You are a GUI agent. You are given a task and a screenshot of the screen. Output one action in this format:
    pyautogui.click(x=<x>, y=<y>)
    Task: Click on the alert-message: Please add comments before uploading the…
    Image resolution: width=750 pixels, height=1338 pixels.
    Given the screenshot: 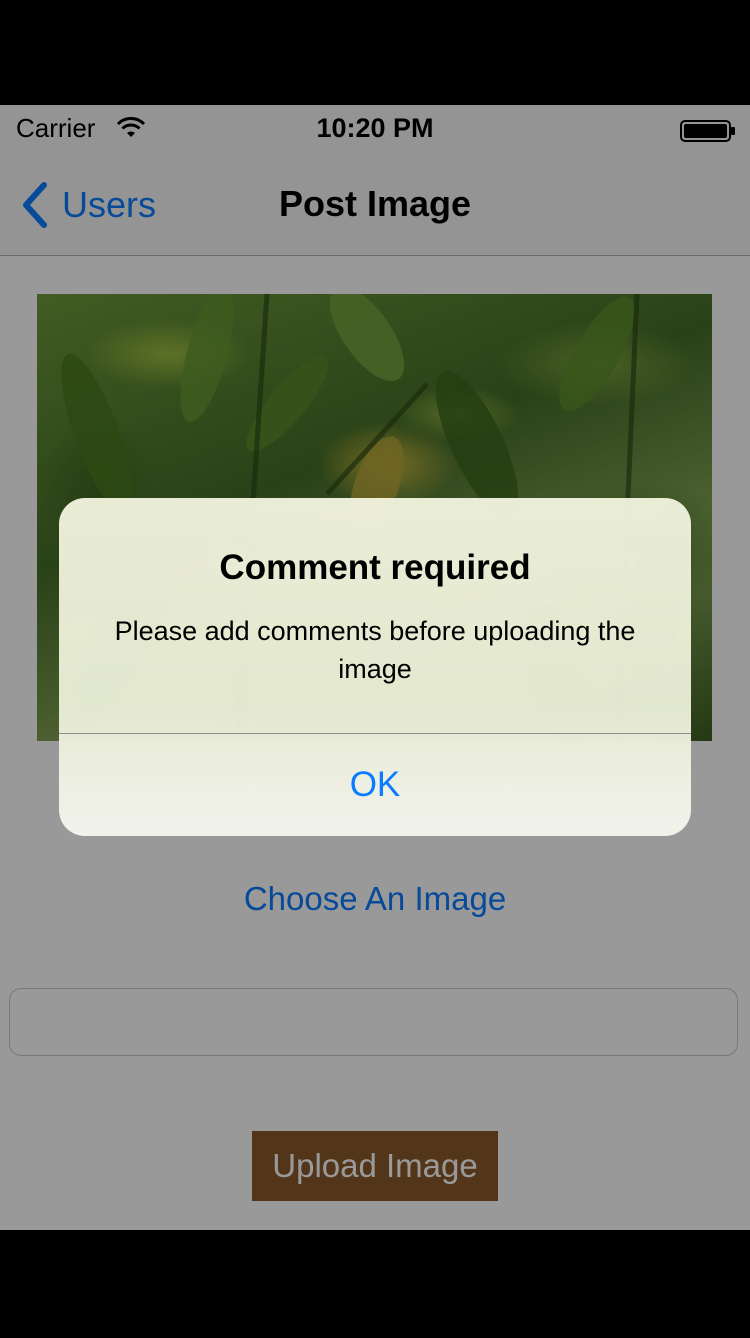 What is the action you would take?
    pyautogui.click(x=375, y=650)
    